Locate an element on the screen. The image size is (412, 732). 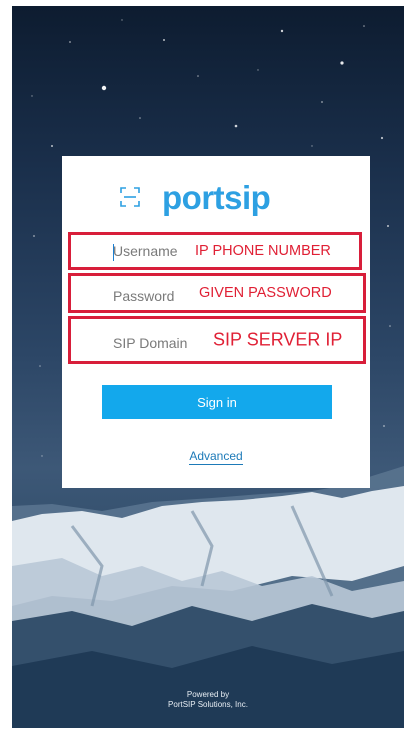
sip-domain-field: SIP Domain SIP SERVER IP is located at coordinates (217, 340).